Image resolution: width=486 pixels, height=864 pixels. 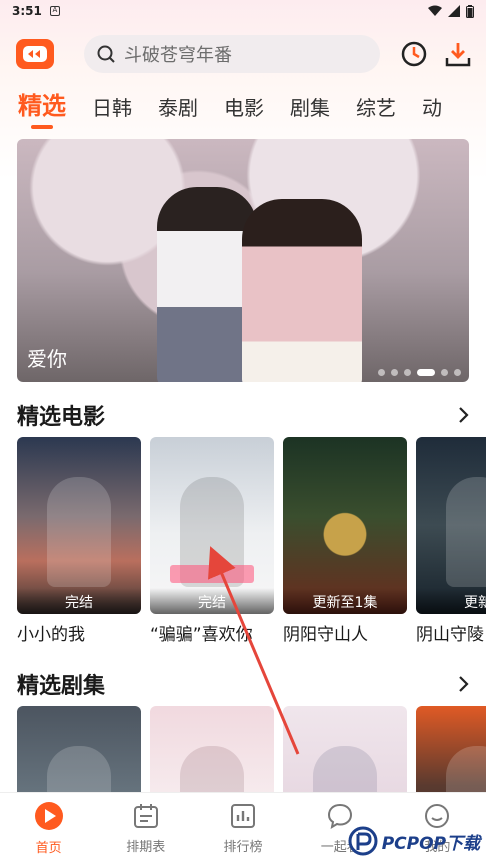 What do you see at coordinates (146, 847) in the screenshot?
I see `nav-label: 排期表` at bounding box center [146, 847].